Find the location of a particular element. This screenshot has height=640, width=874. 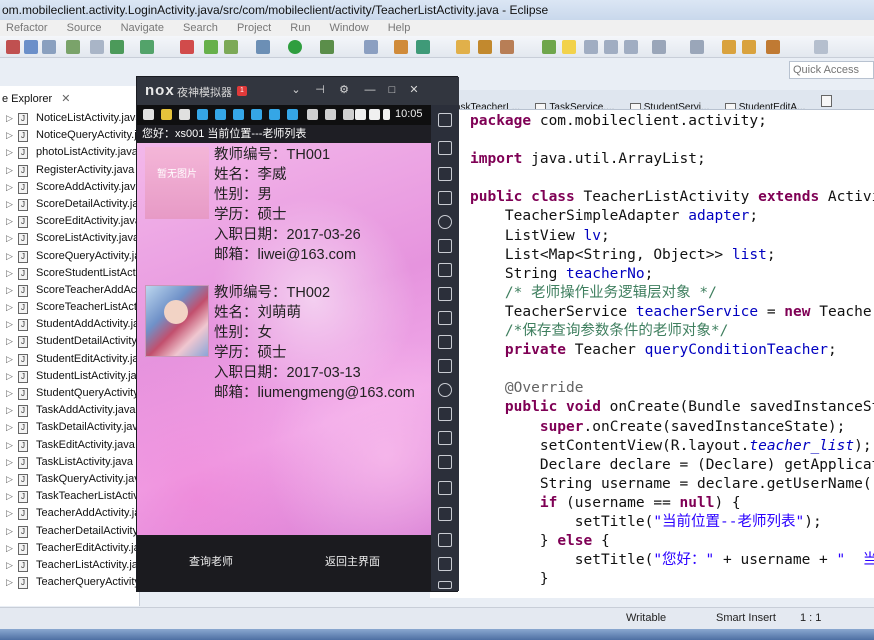

recent-apps-icon is located at coordinates (445, 585).